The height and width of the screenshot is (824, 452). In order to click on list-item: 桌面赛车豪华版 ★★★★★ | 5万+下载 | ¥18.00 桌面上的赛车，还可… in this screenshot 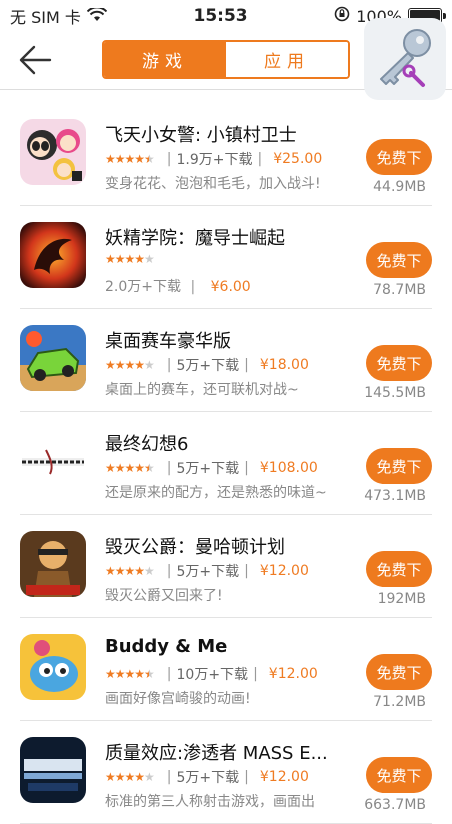, I will do `click(226, 360)`.